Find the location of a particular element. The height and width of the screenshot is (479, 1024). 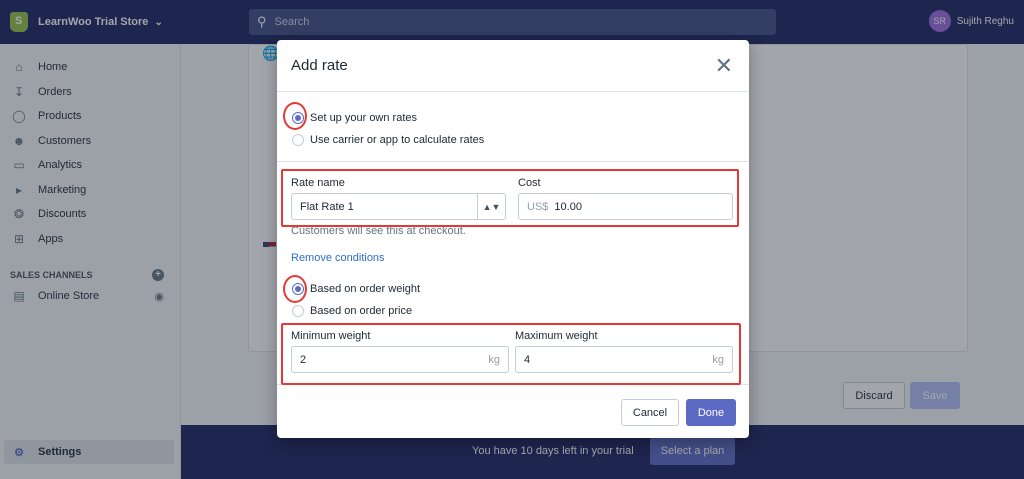

radio-label: Set up your own rates is located at coordinates (364, 118).